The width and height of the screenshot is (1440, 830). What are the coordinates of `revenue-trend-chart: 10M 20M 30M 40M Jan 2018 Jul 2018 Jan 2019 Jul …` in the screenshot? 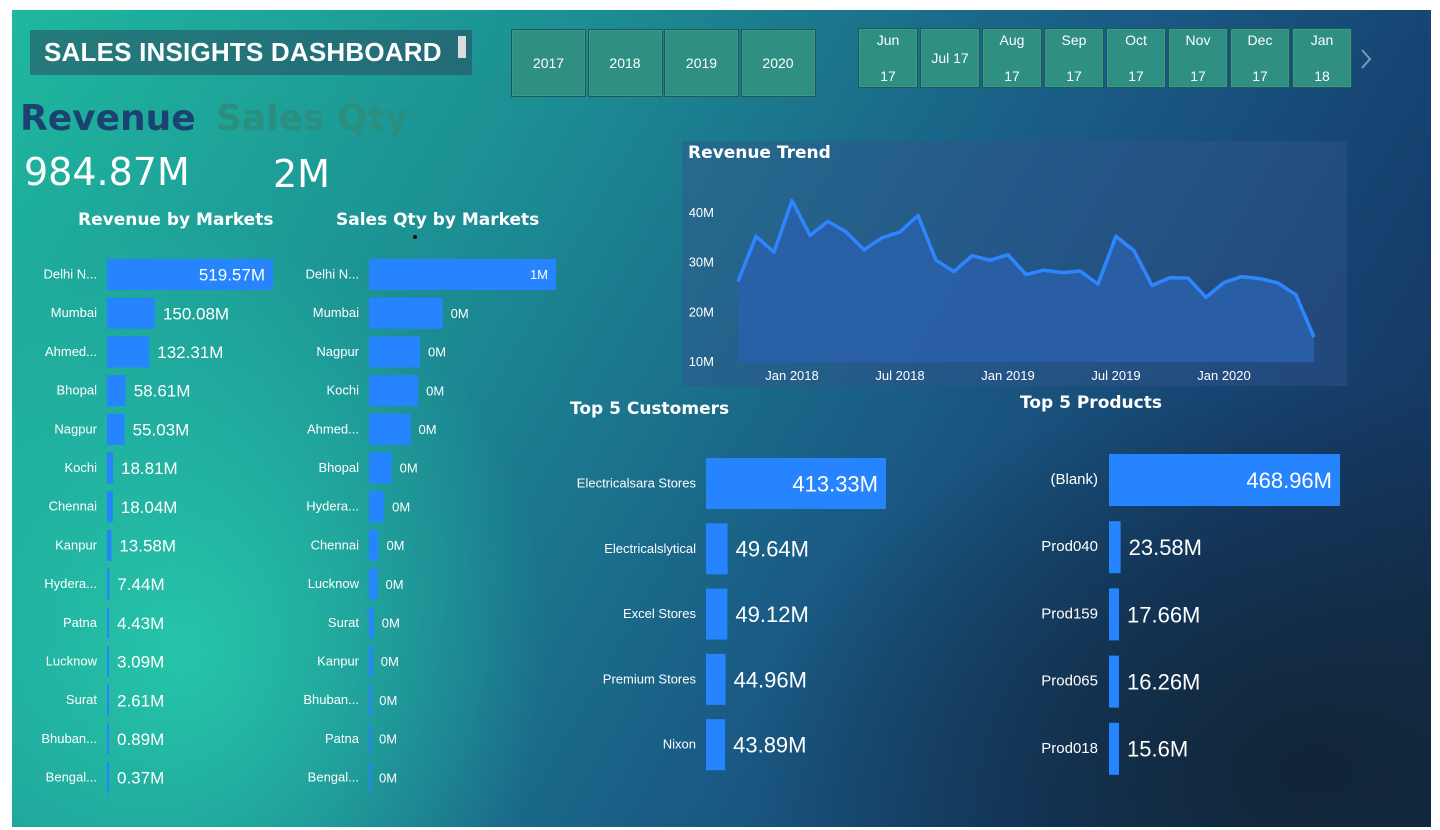 It's located at (1002, 290).